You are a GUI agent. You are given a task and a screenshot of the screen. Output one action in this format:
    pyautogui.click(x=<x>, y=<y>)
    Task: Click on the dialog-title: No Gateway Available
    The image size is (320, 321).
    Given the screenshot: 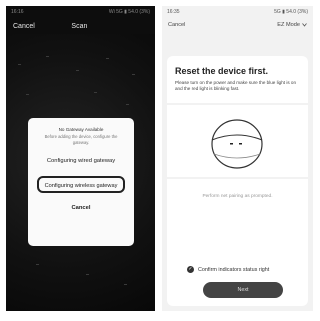 What is the action you would take?
    pyautogui.click(x=81, y=129)
    